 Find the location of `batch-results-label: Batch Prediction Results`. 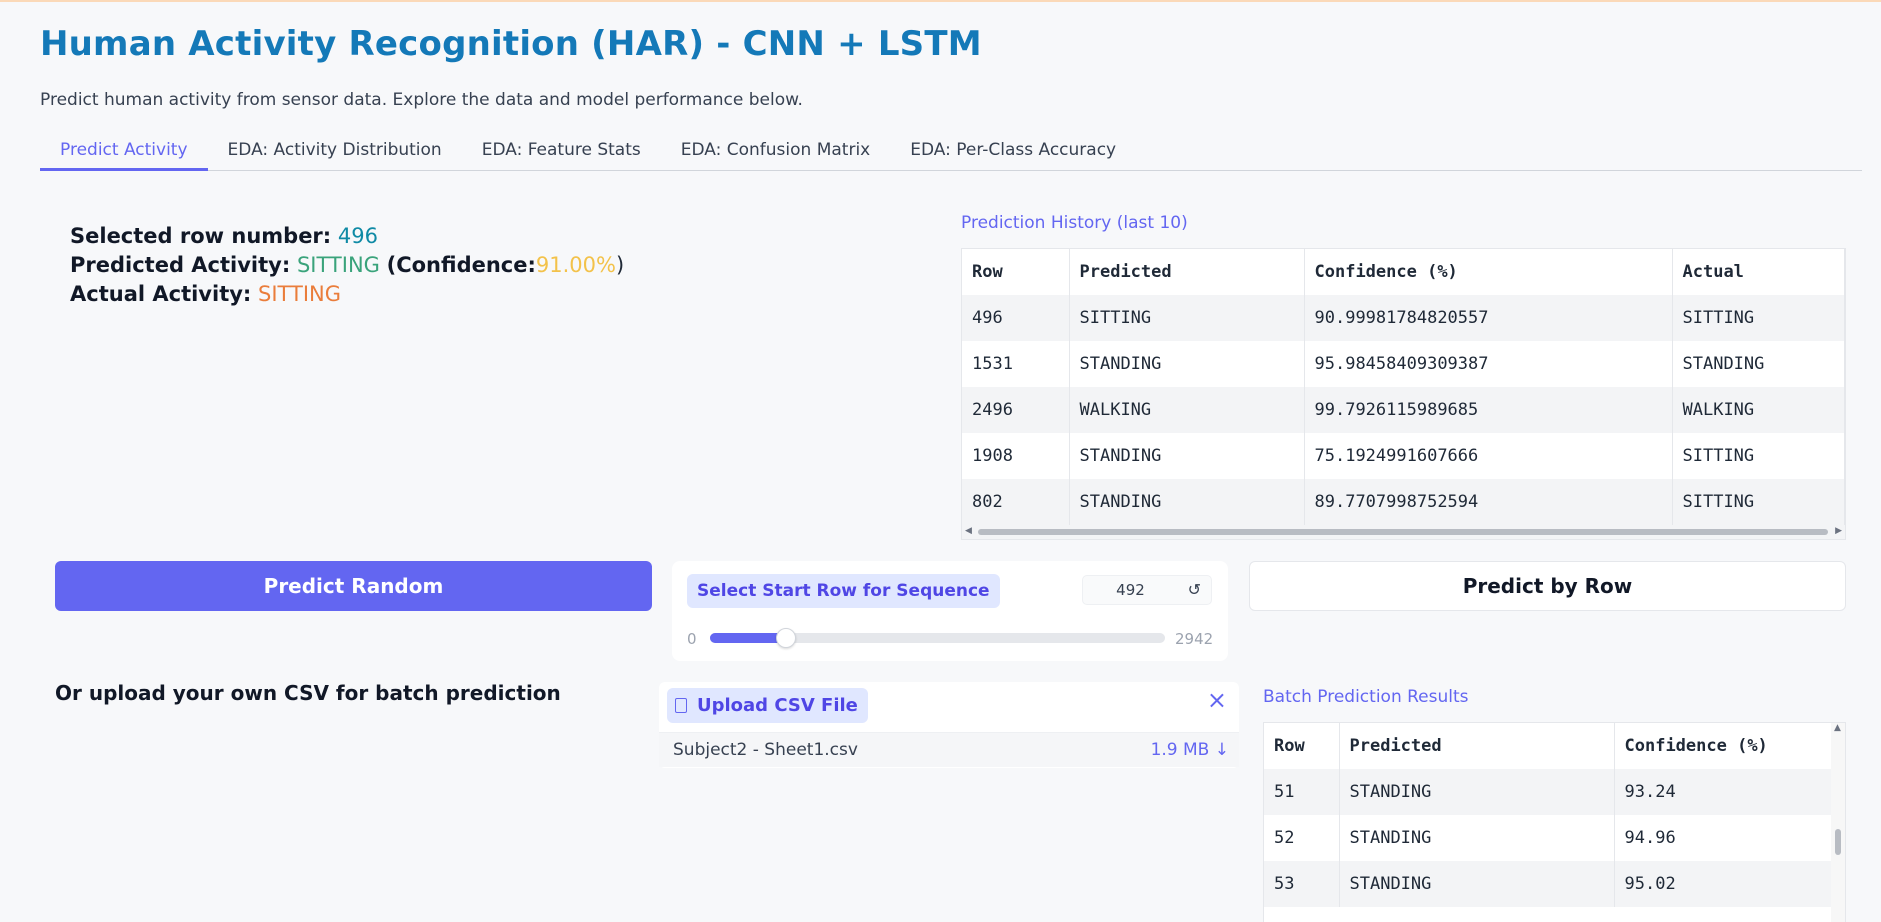

batch-results-label: Batch Prediction Results is located at coordinates (1366, 697).